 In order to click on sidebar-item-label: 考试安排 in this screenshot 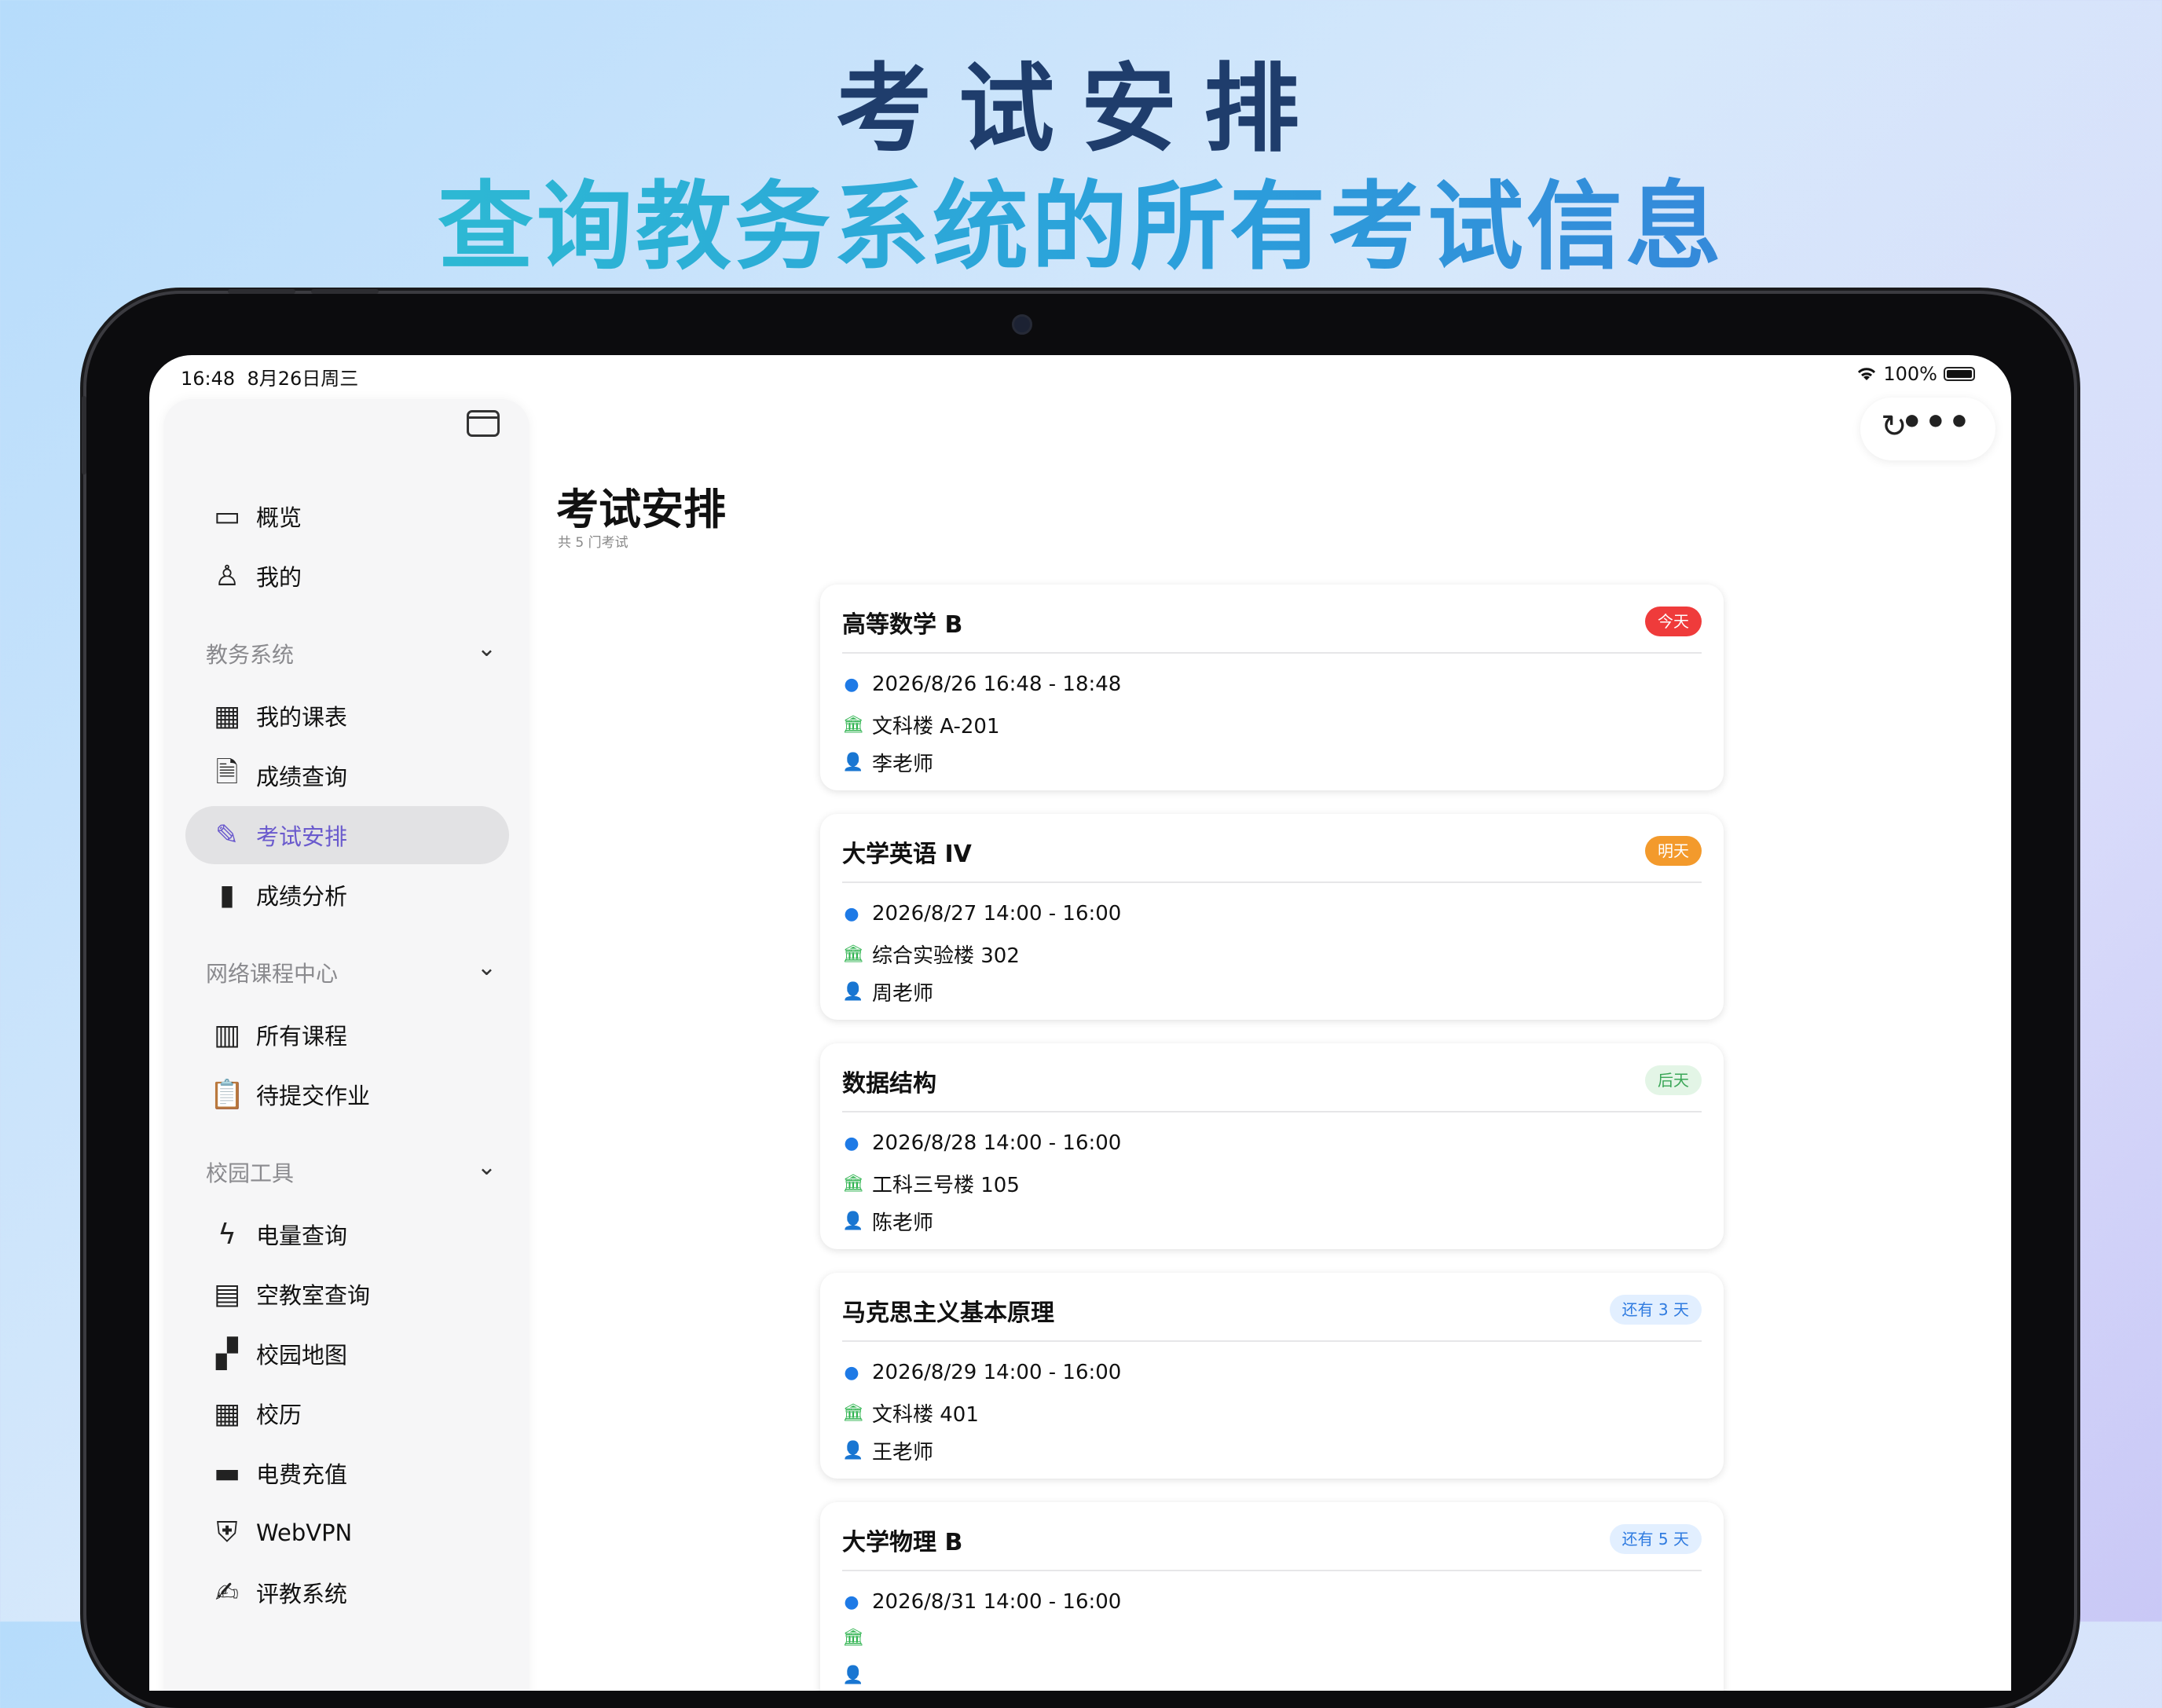, I will do `click(302, 836)`.